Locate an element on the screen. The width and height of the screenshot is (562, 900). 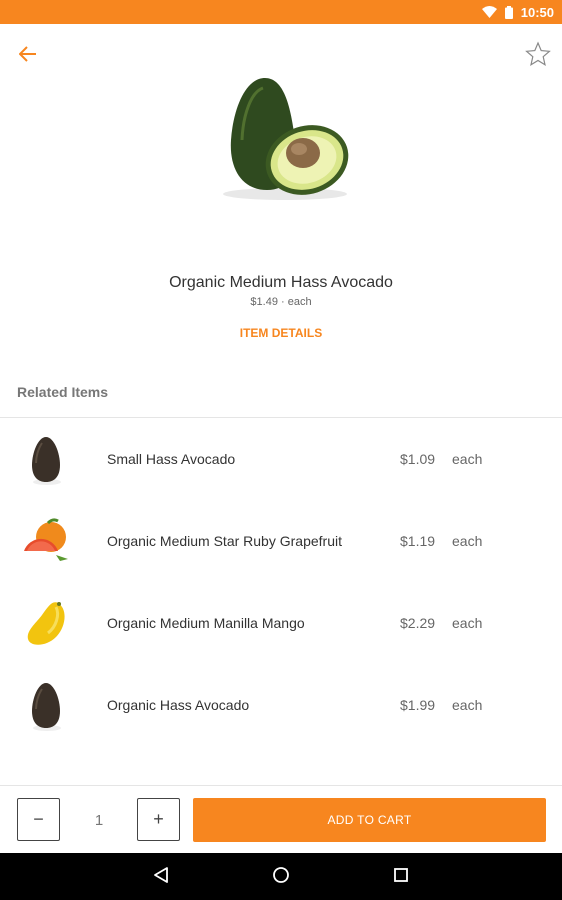
arrow-left-icon is located at coordinates (27, 56).